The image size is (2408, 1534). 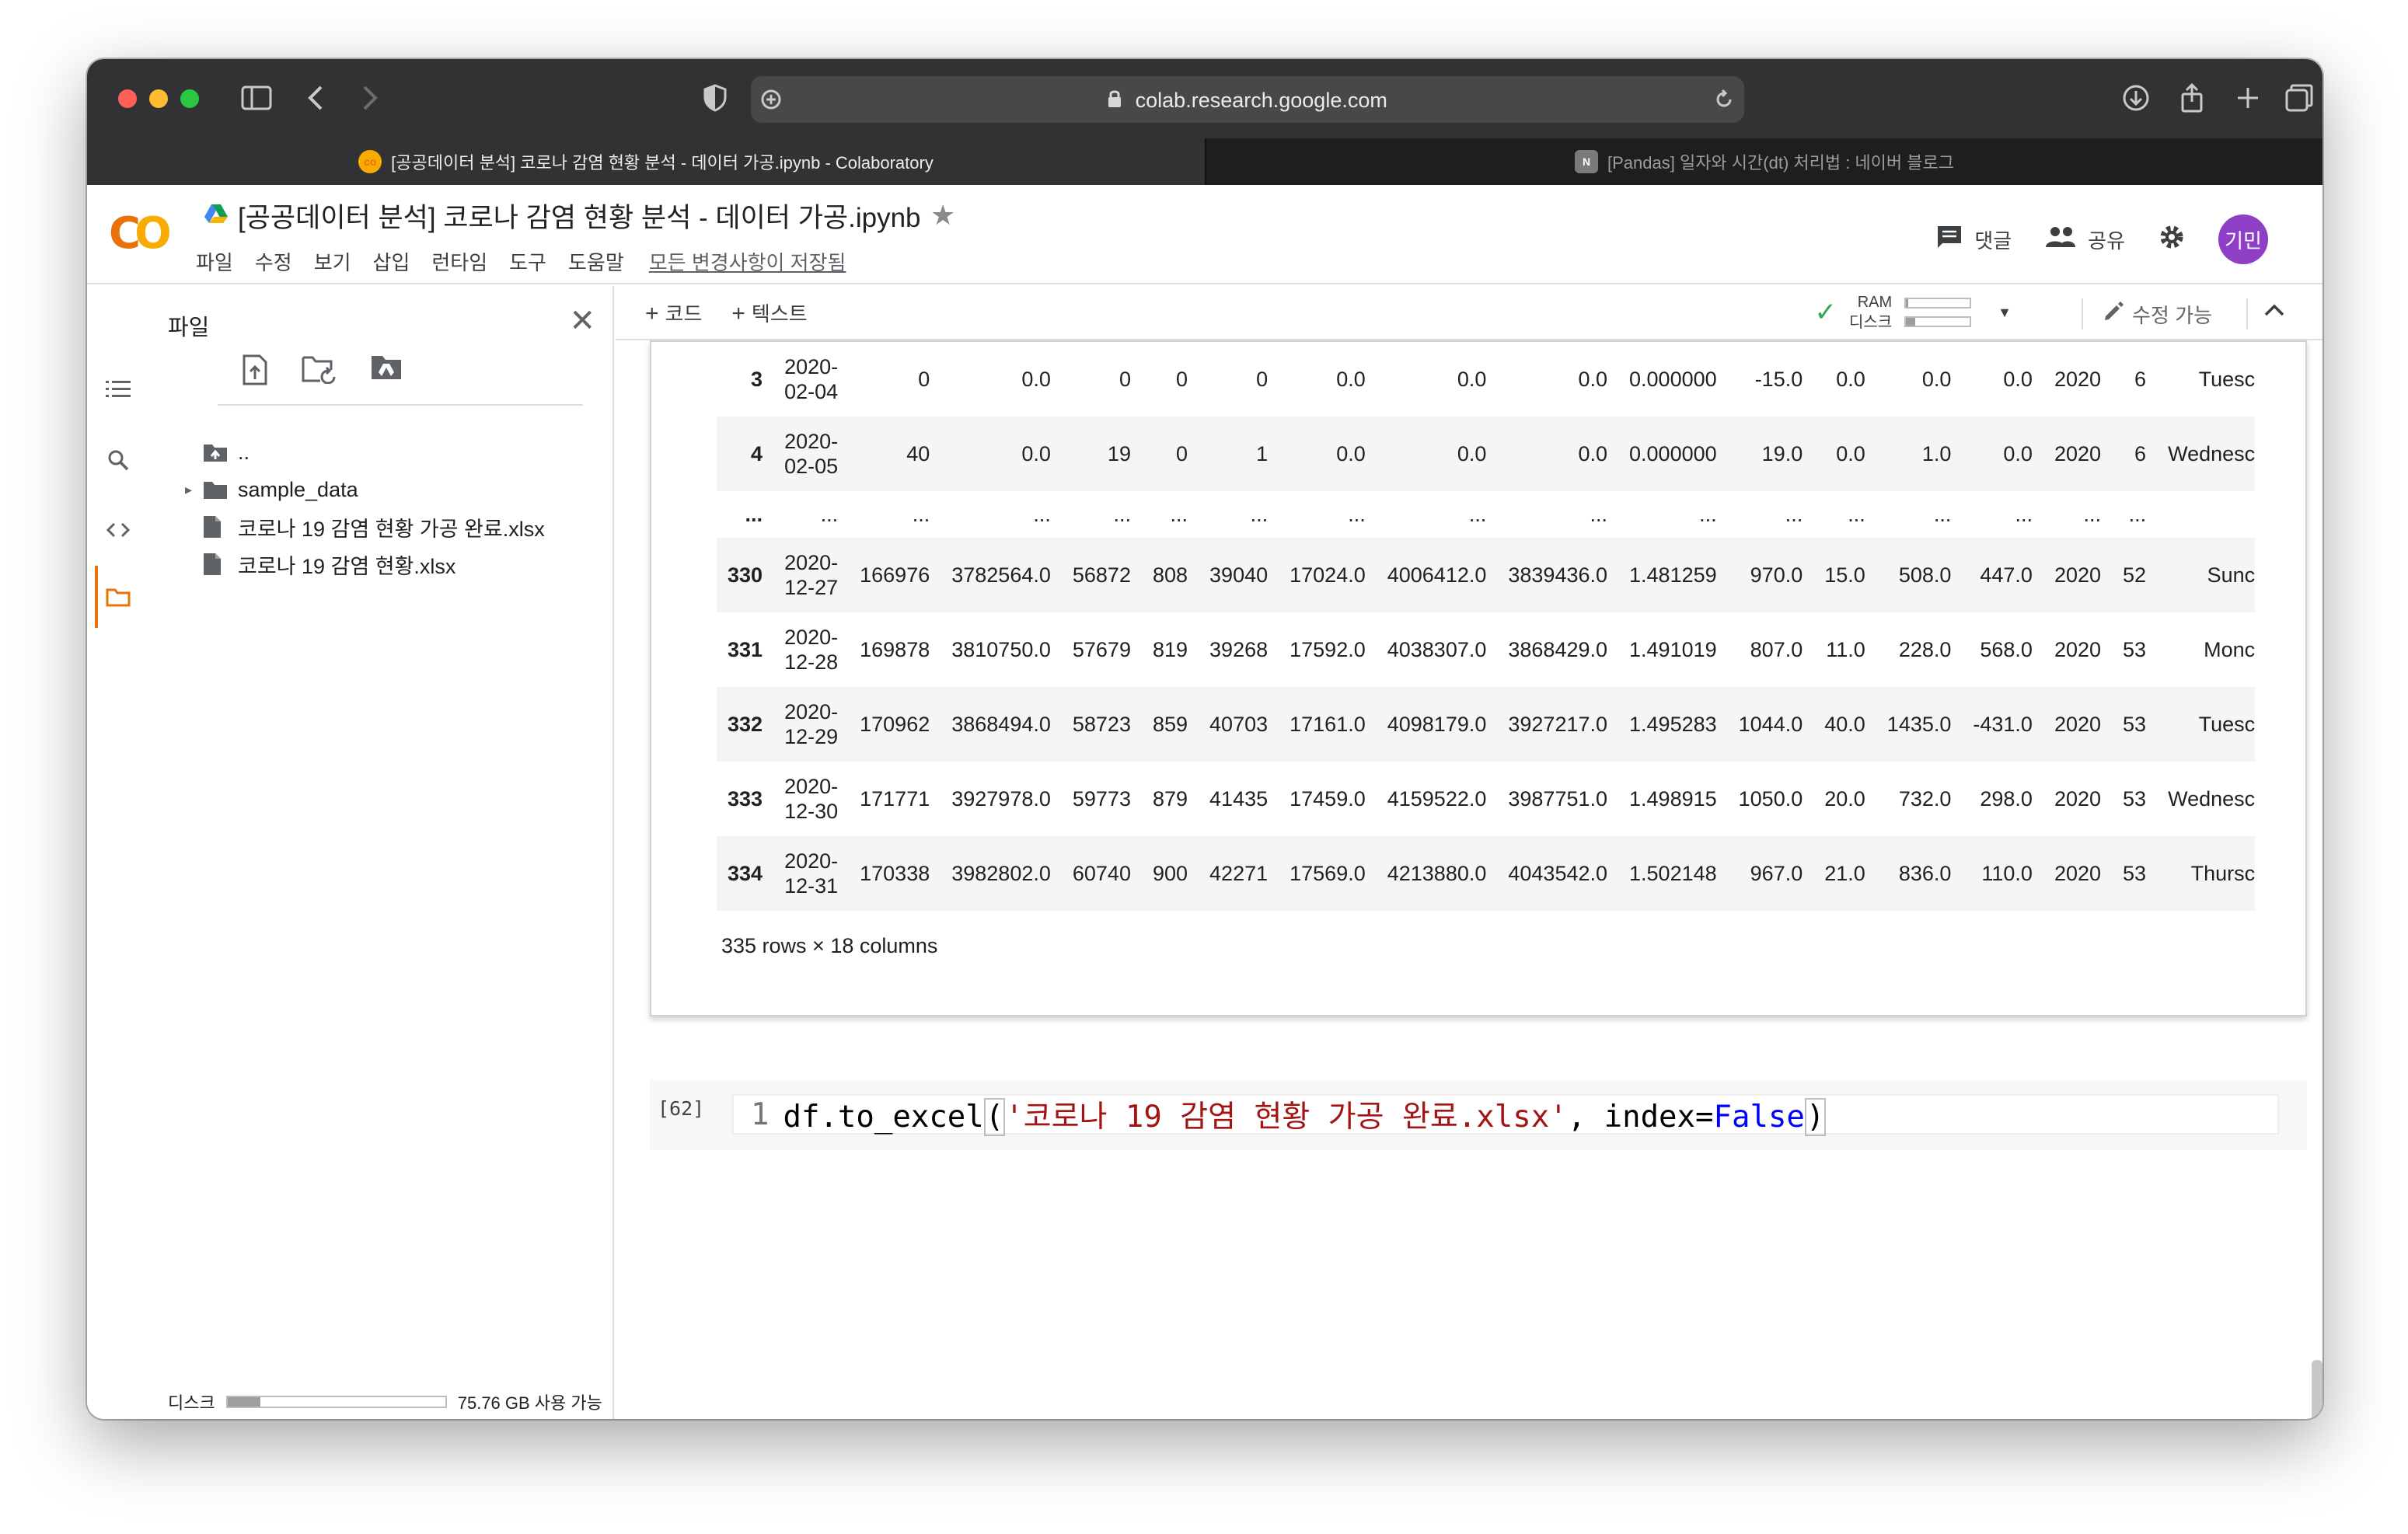 What do you see at coordinates (2005, 313) in the screenshot?
I see `chevron-down-icon: ▼` at bounding box center [2005, 313].